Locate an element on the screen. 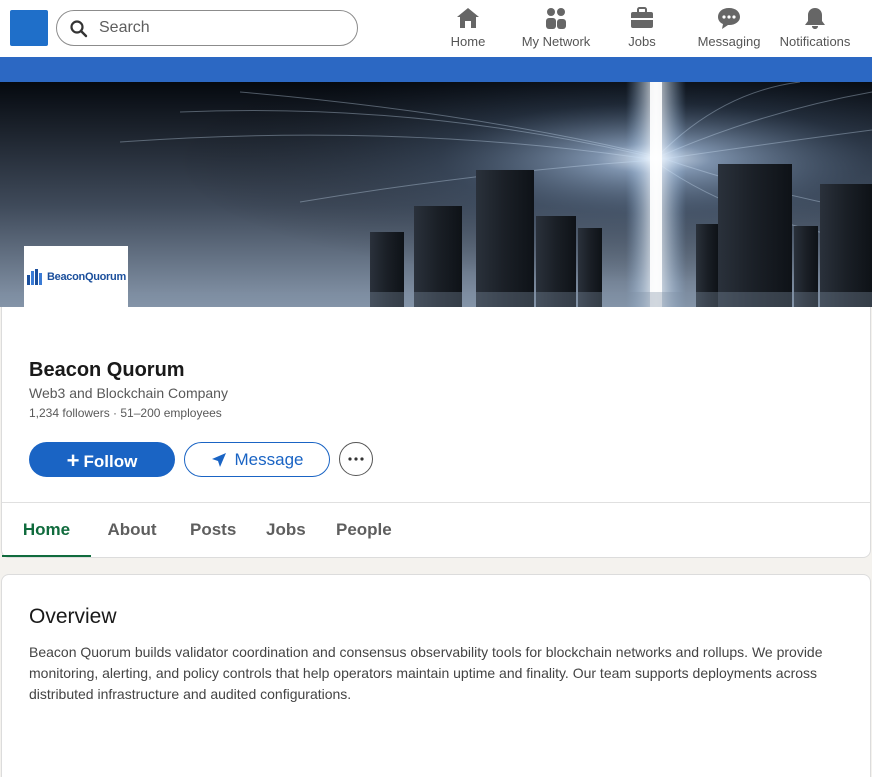 This screenshot has width=872, height=777. more-icon is located at coordinates (356, 459).